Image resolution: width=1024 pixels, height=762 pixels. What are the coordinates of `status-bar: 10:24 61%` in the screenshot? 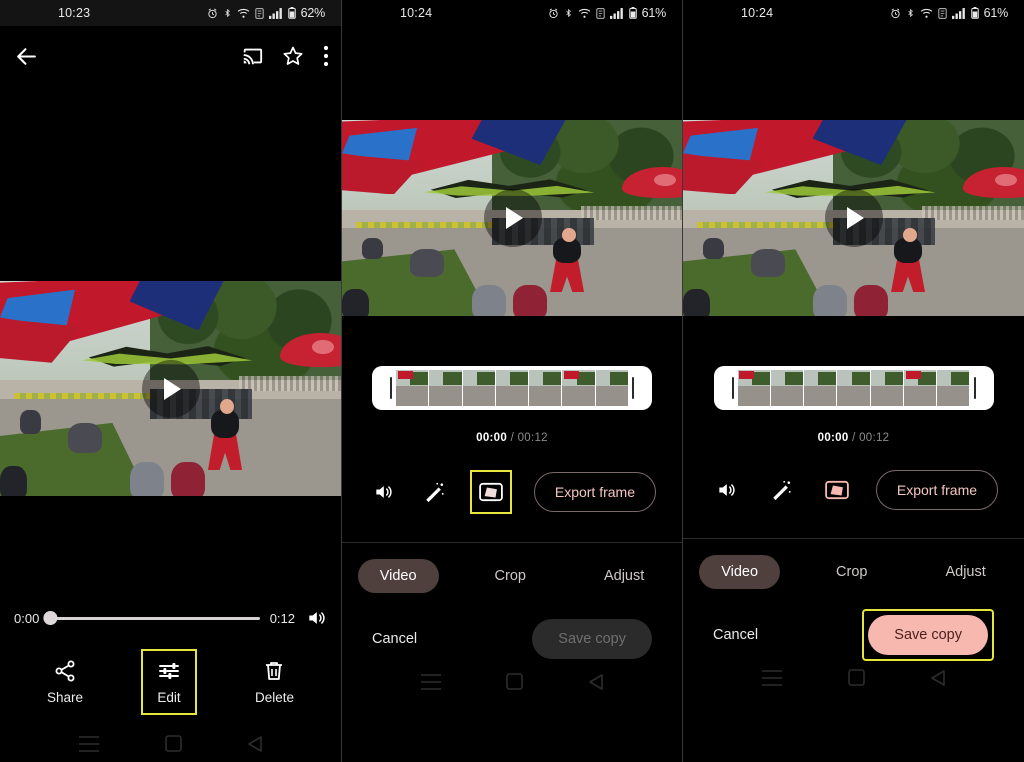 It's located at (853, 13).